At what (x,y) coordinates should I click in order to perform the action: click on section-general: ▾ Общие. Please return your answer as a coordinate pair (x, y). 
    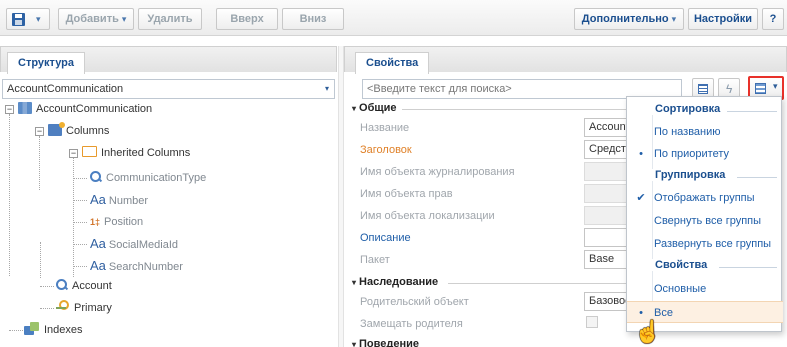
    Looking at the image, I should click on (374, 108).